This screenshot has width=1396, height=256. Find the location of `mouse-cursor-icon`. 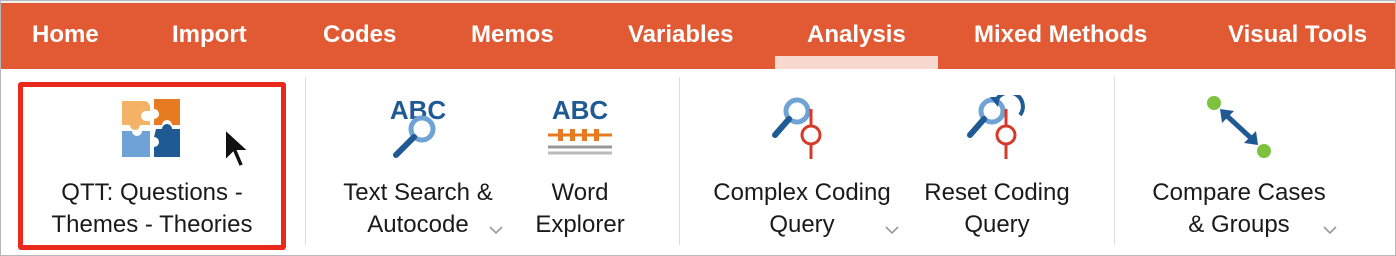

mouse-cursor-icon is located at coordinates (237, 150).